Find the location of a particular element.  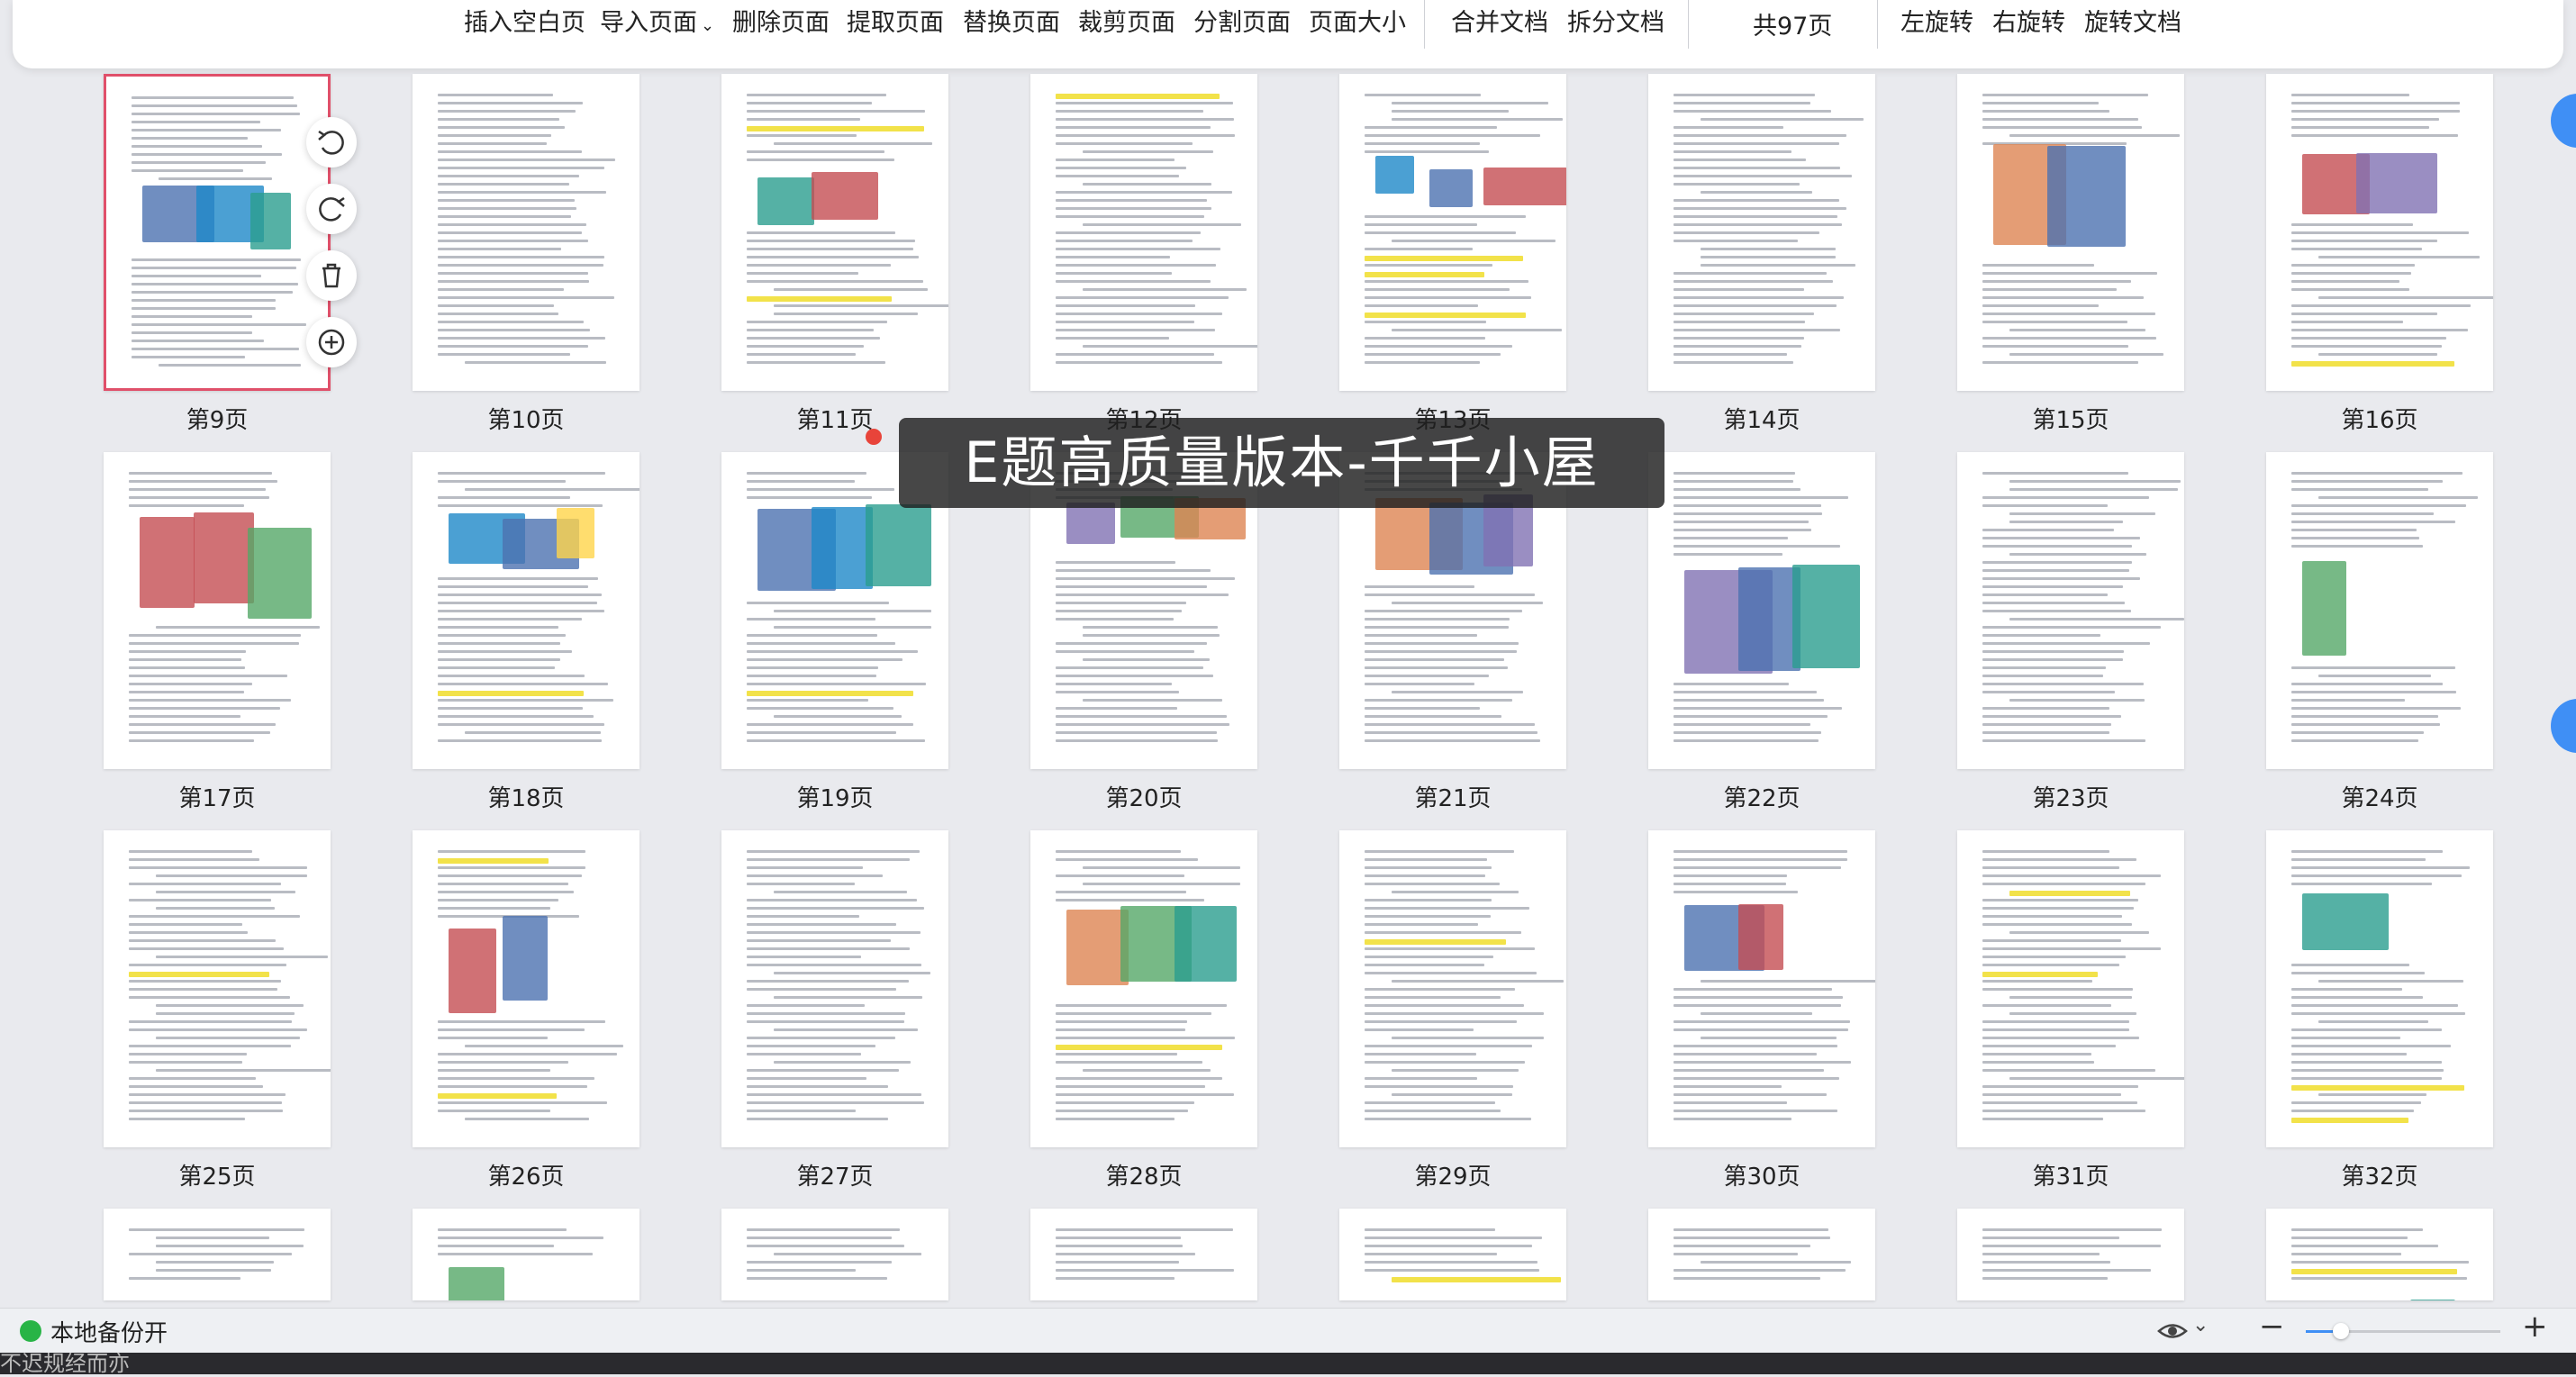

delete-page-tool is located at coordinates (331, 275).